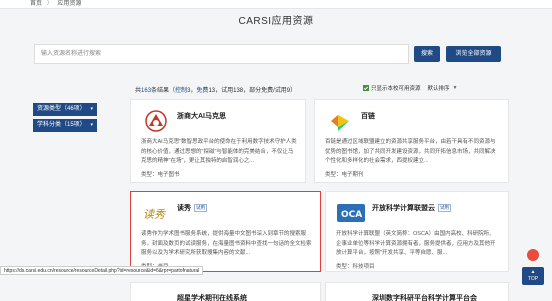 This screenshot has height=301, width=552. I want to click on svg-text: 读秀, so click(155, 214).